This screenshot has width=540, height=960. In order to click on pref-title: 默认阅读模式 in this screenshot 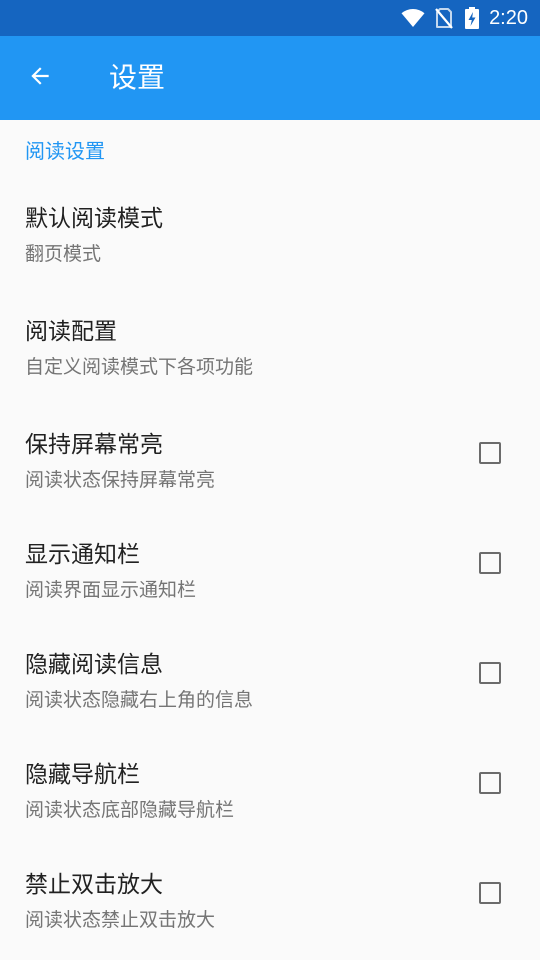, I will do `click(94, 219)`.